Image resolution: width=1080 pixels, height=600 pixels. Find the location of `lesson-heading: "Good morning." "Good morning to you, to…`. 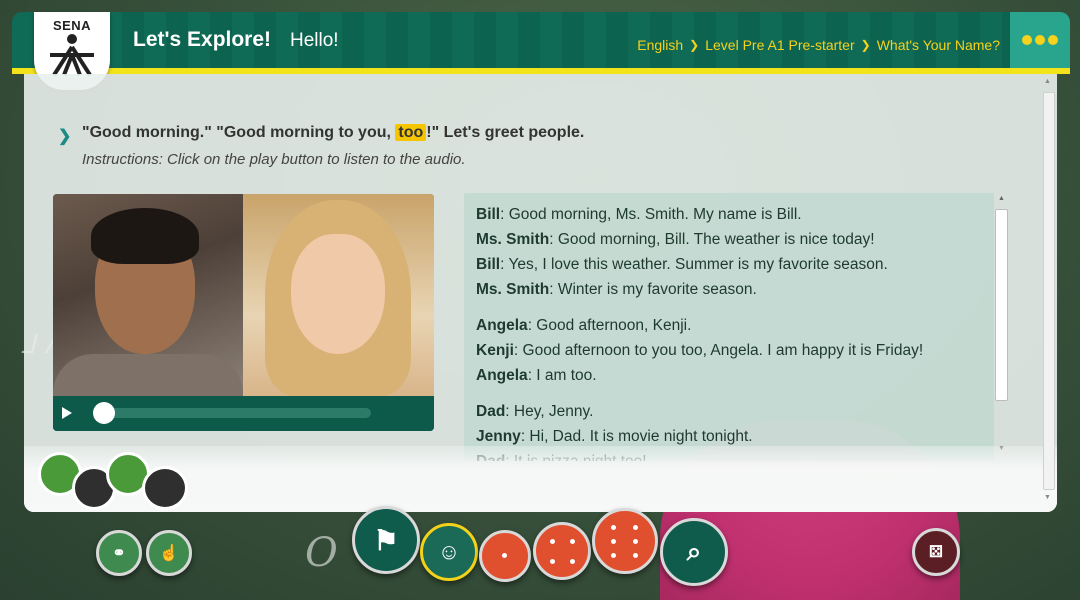

lesson-heading: "Good morning." "Good morning to you, to… is located at coordinates (333, 133).